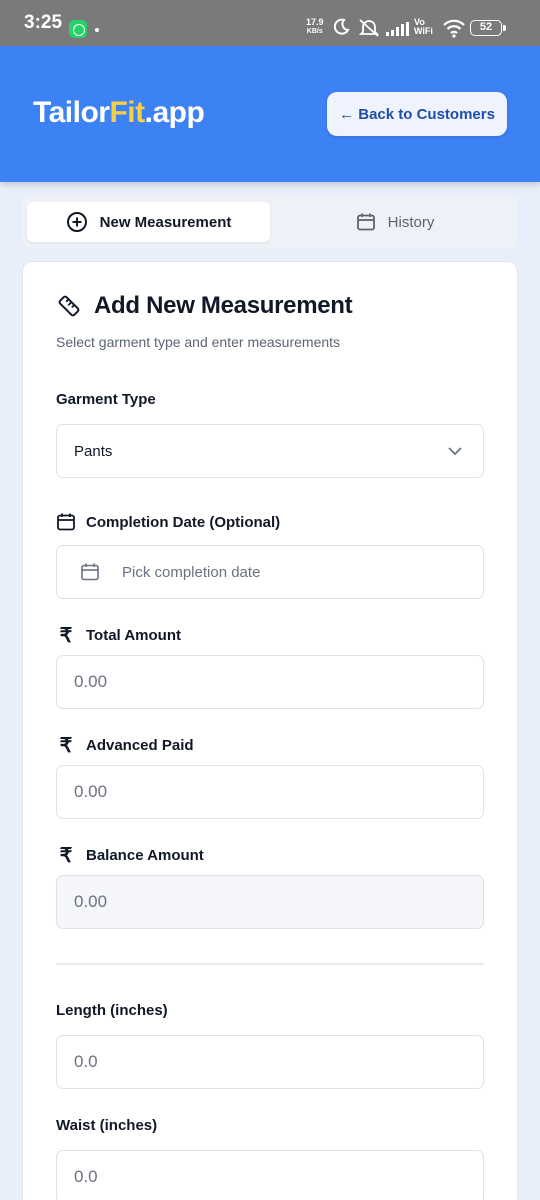 The height and width of the screenshot is (1200, 540). I want to click on bell-muted-icon, so click(369, 28).